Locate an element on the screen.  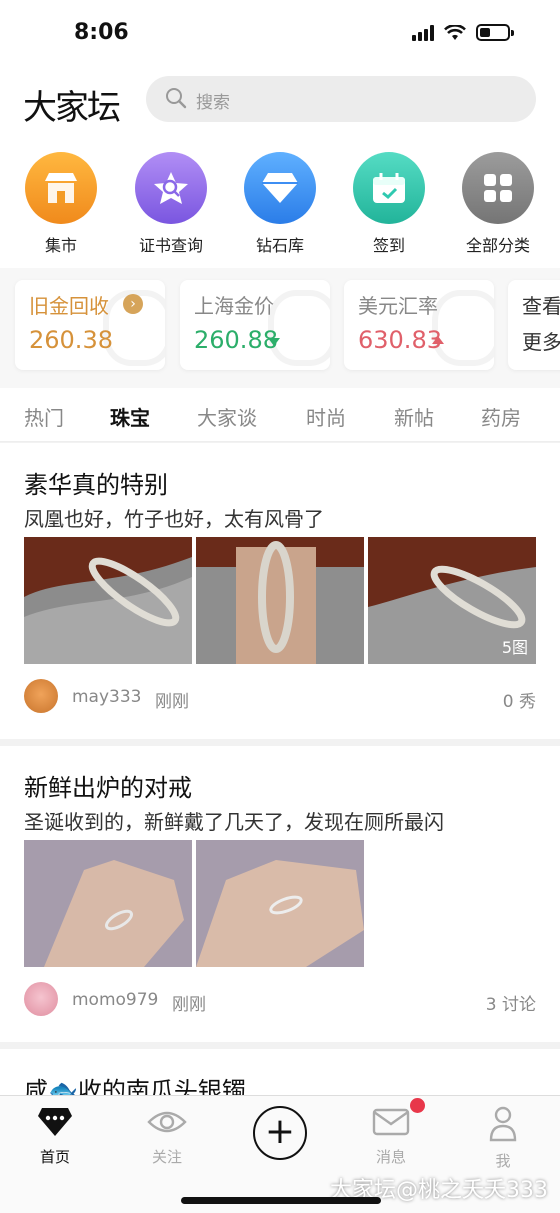
ticker-value: 260.38 is located at coordinates (71, 340).